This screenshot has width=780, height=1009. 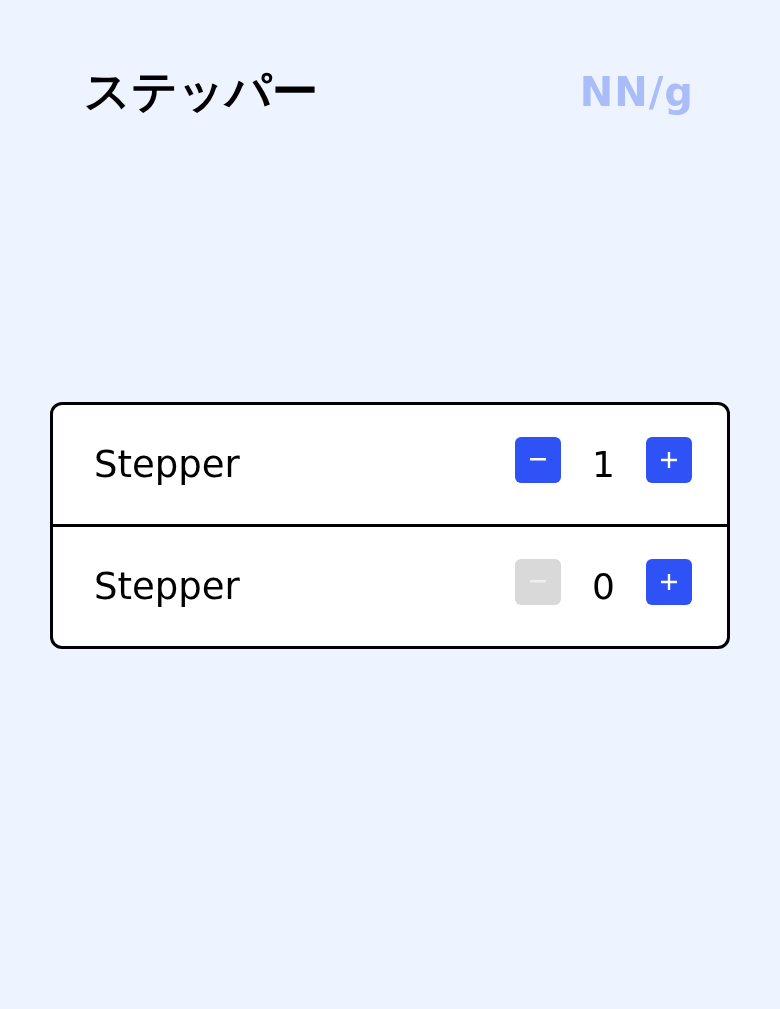 I want to click on minus-icon, so click(x=538, y=459).